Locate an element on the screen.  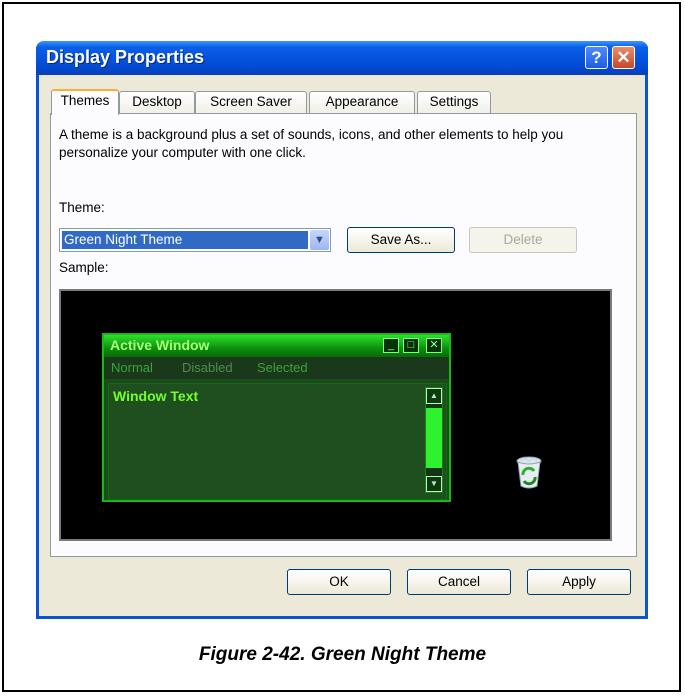
sample-window-text: Window Text is located at coordinates (156, 396).